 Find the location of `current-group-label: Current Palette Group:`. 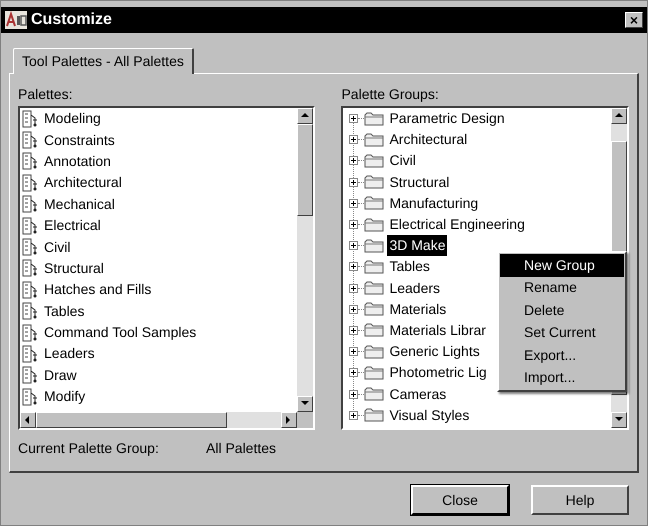

current-group-label: Current Palette Group: is located at coordinates (89, 448).